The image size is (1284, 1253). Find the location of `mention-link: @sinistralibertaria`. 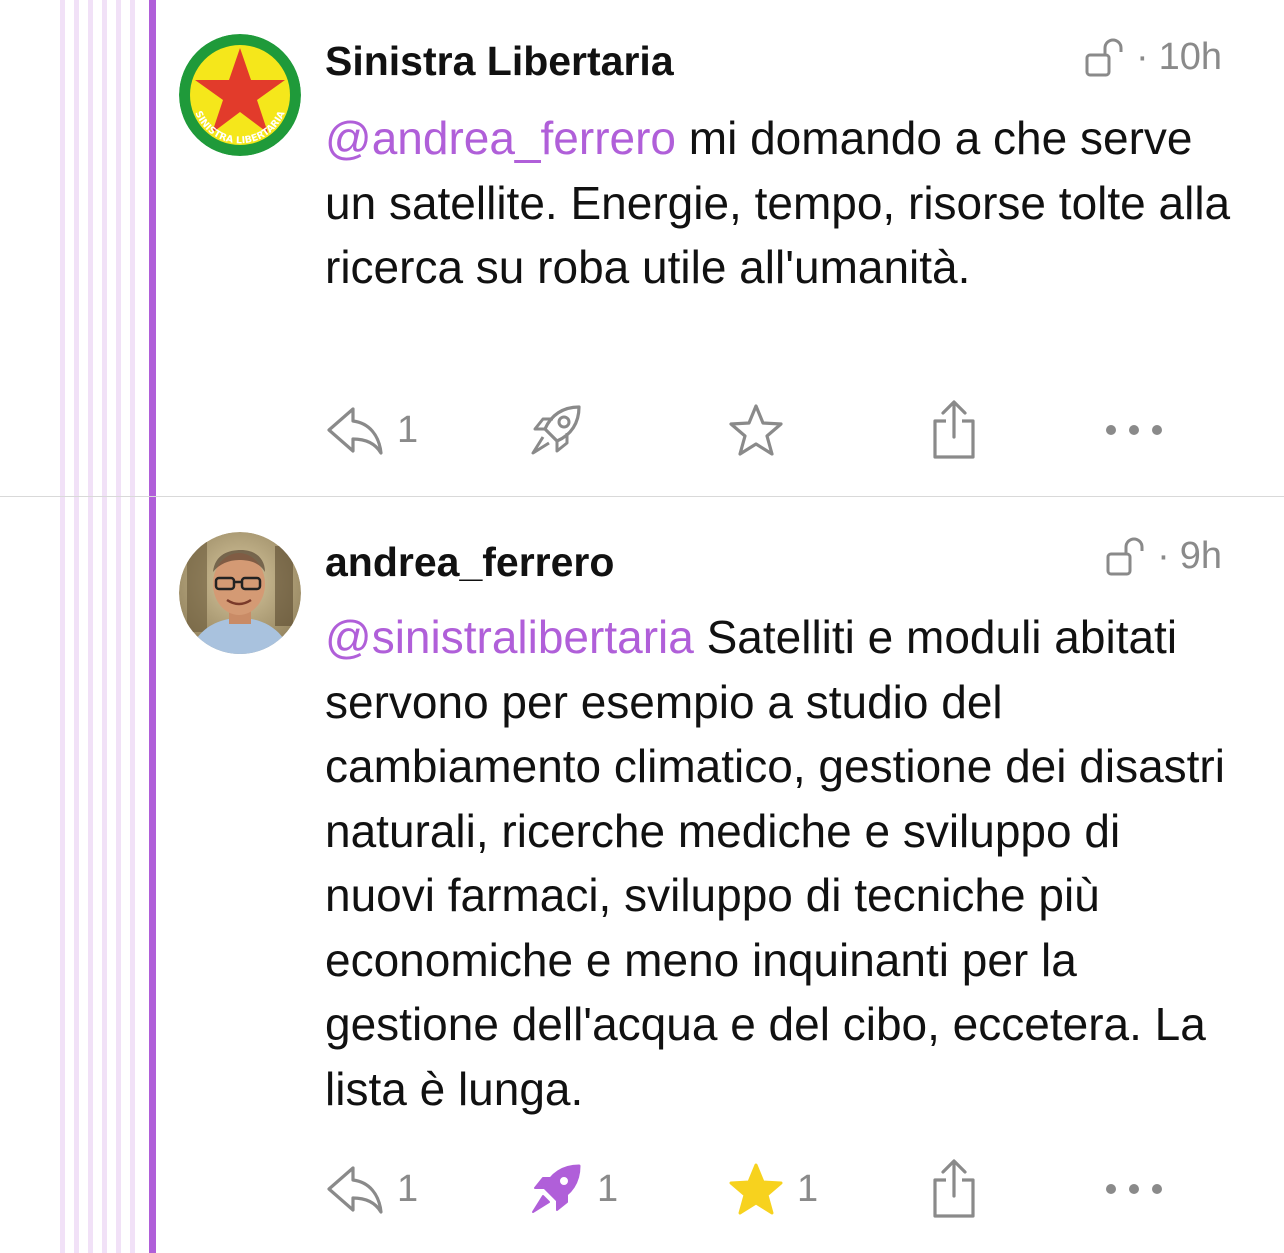

mention-link: @sinistralibertaria is located at coordinates (509, 637).